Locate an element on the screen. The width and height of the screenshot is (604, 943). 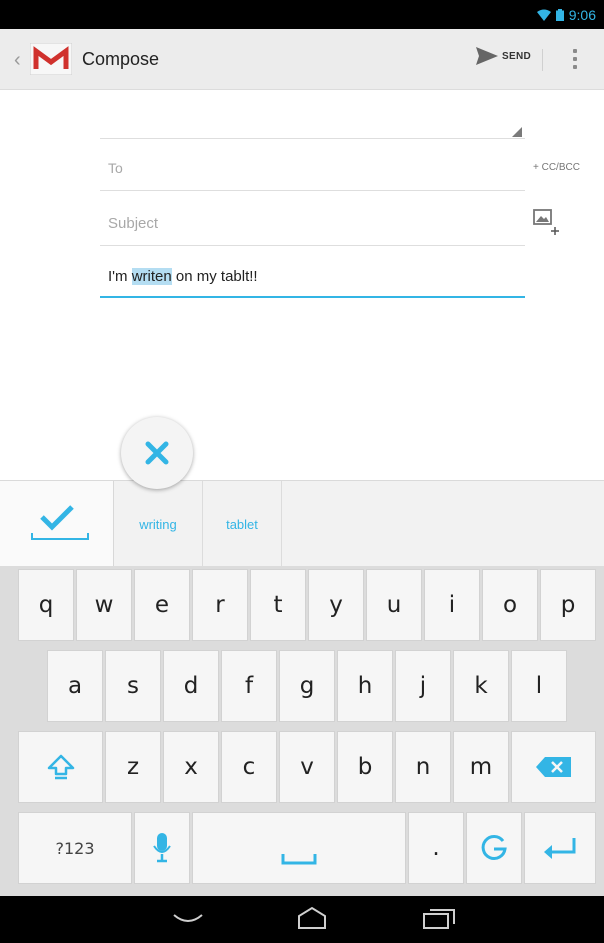
status-bar: 9:06 is located at coordinates (302, 14).